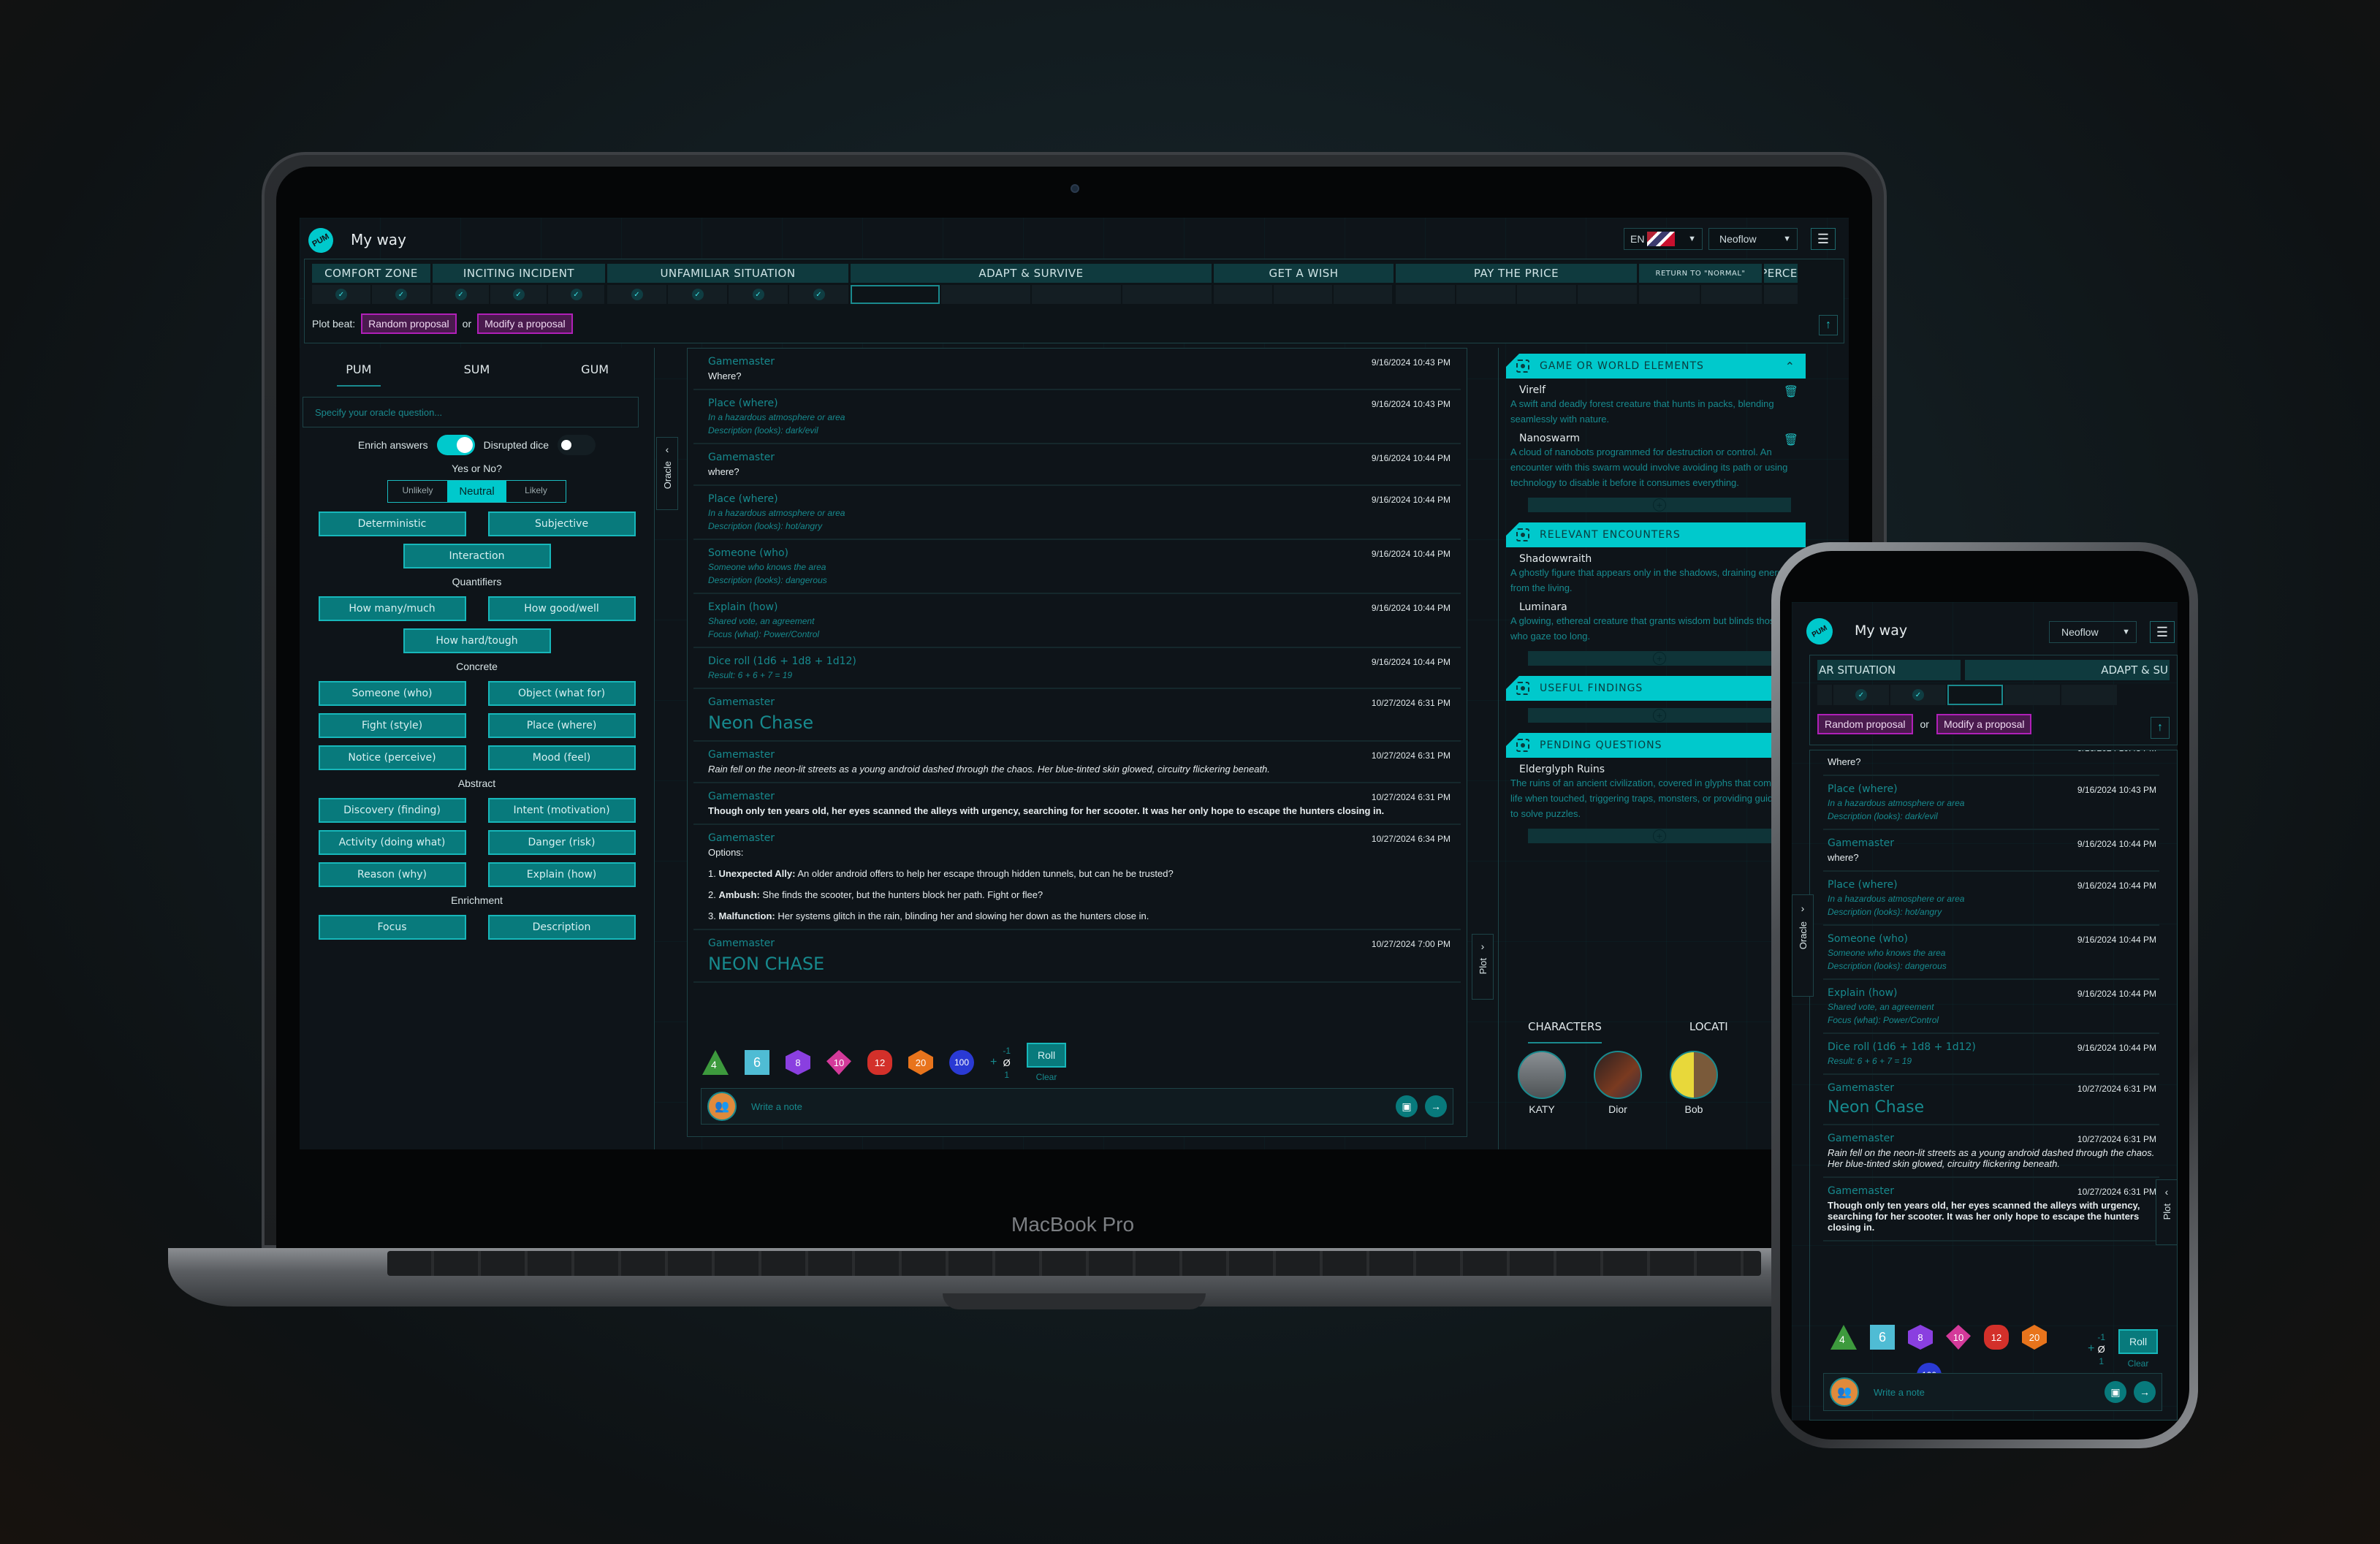 The width and height of the screenshot is (2380, 1544). I want to click on language-select: EN ▼, so click(1663, 239).